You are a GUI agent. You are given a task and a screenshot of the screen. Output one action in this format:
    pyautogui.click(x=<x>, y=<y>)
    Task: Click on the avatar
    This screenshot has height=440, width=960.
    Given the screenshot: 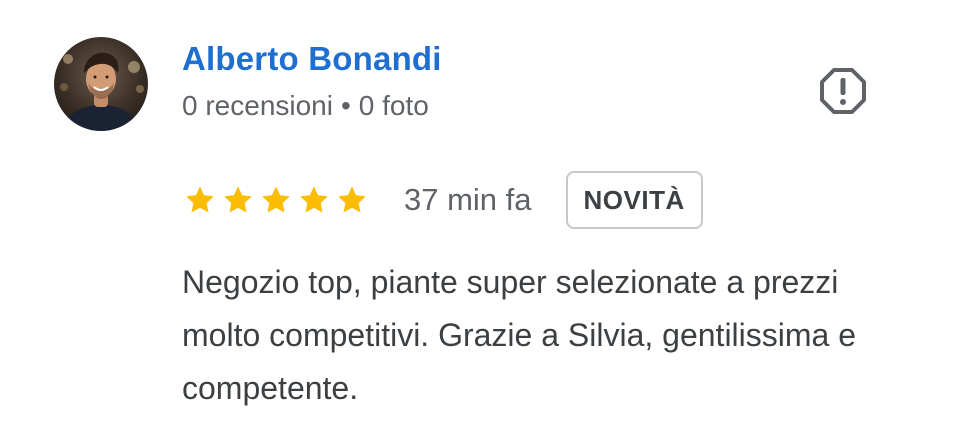 What is the action you would take?
    pyautogui.click(x=101, y=84)
    